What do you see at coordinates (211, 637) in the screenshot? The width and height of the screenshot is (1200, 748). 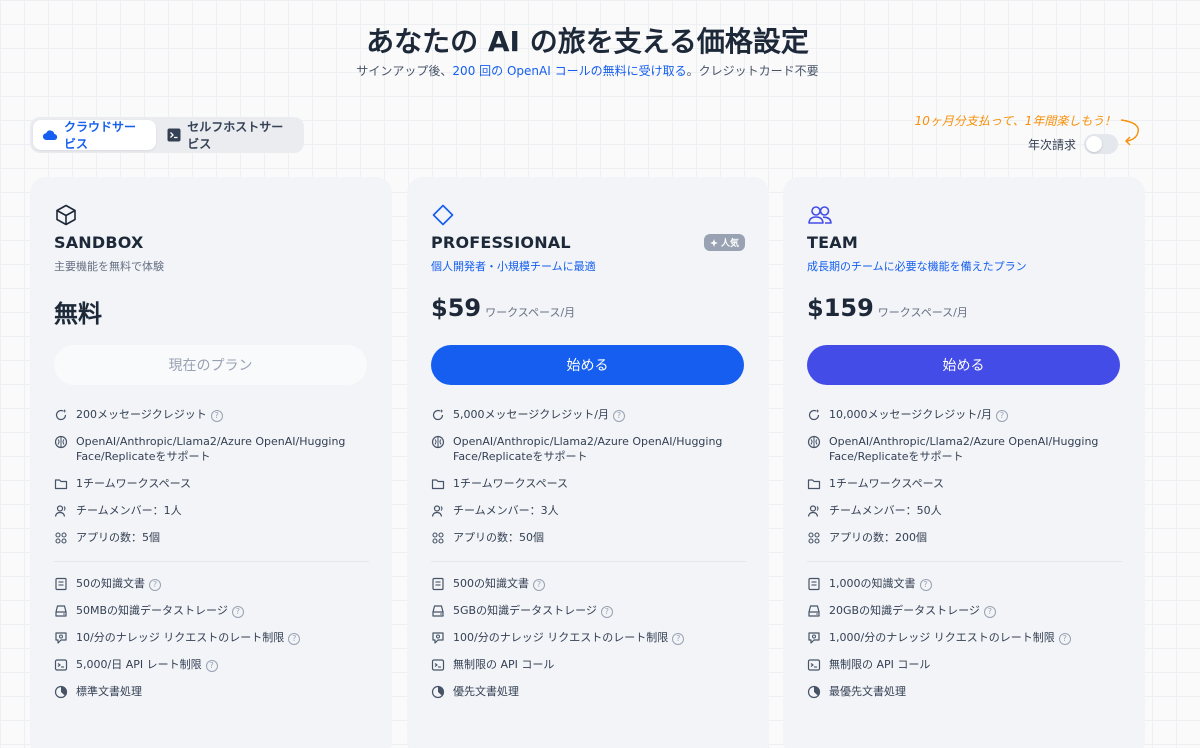 I see `feature-item: 10/分のナレッジ リクエストのレート制限?` at bounding box center [211, 637].